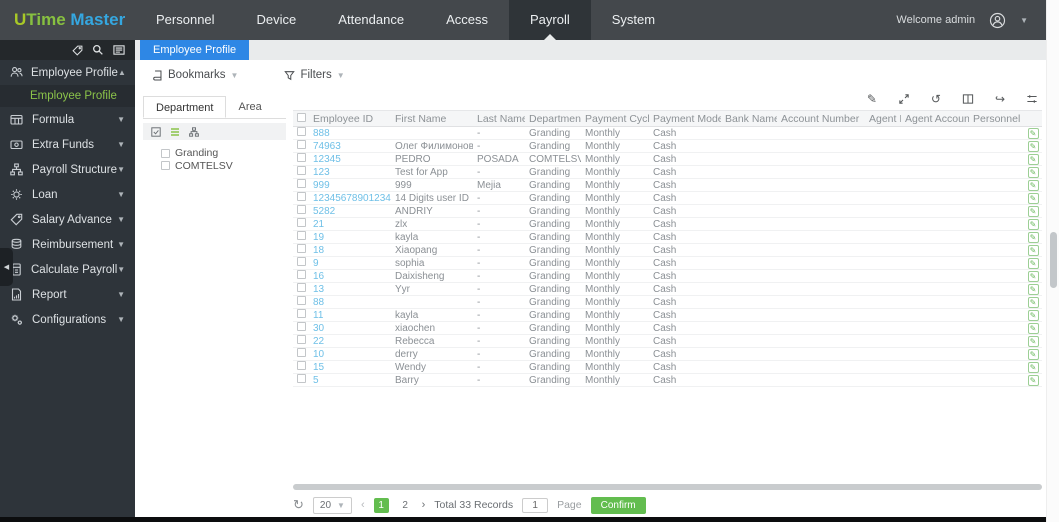 The image size is (1059, 522). I want to click on user-account-icon, so click(997, 20).